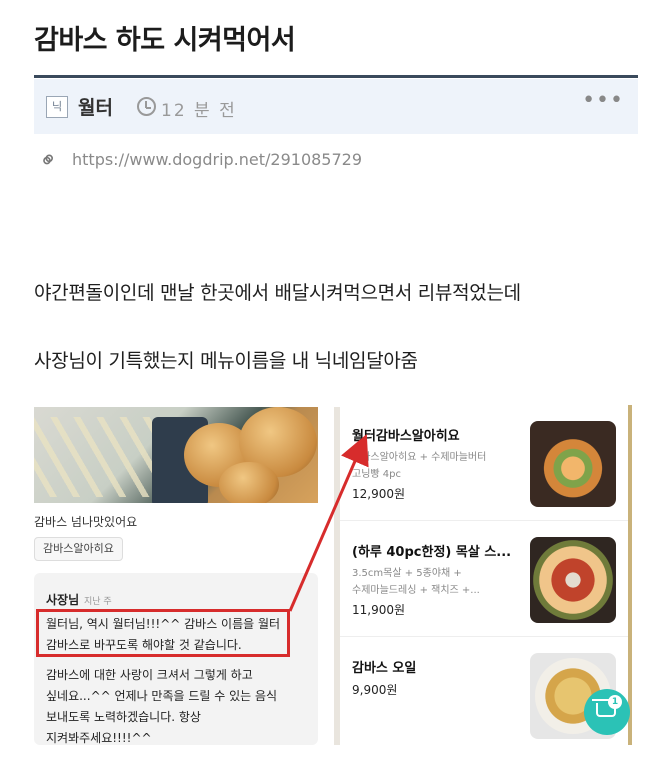  Describe the element at coordinates (375, 690) in the screenshot. I see `menu-item-price: 9,900원` at that location.